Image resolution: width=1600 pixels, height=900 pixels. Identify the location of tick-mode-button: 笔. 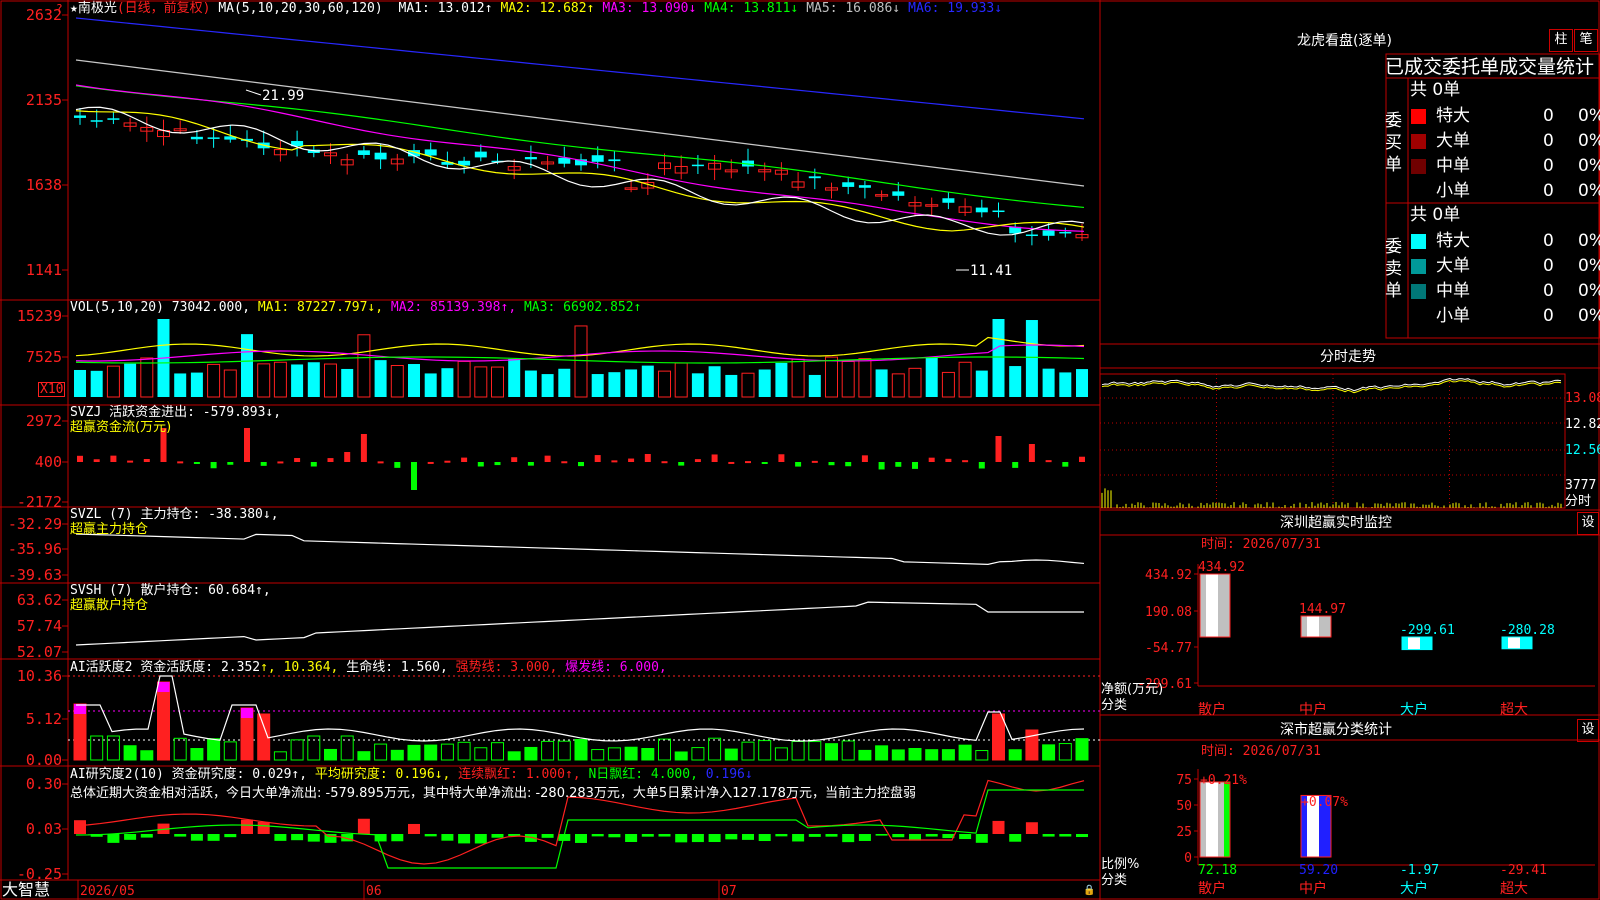
(1586, 40).